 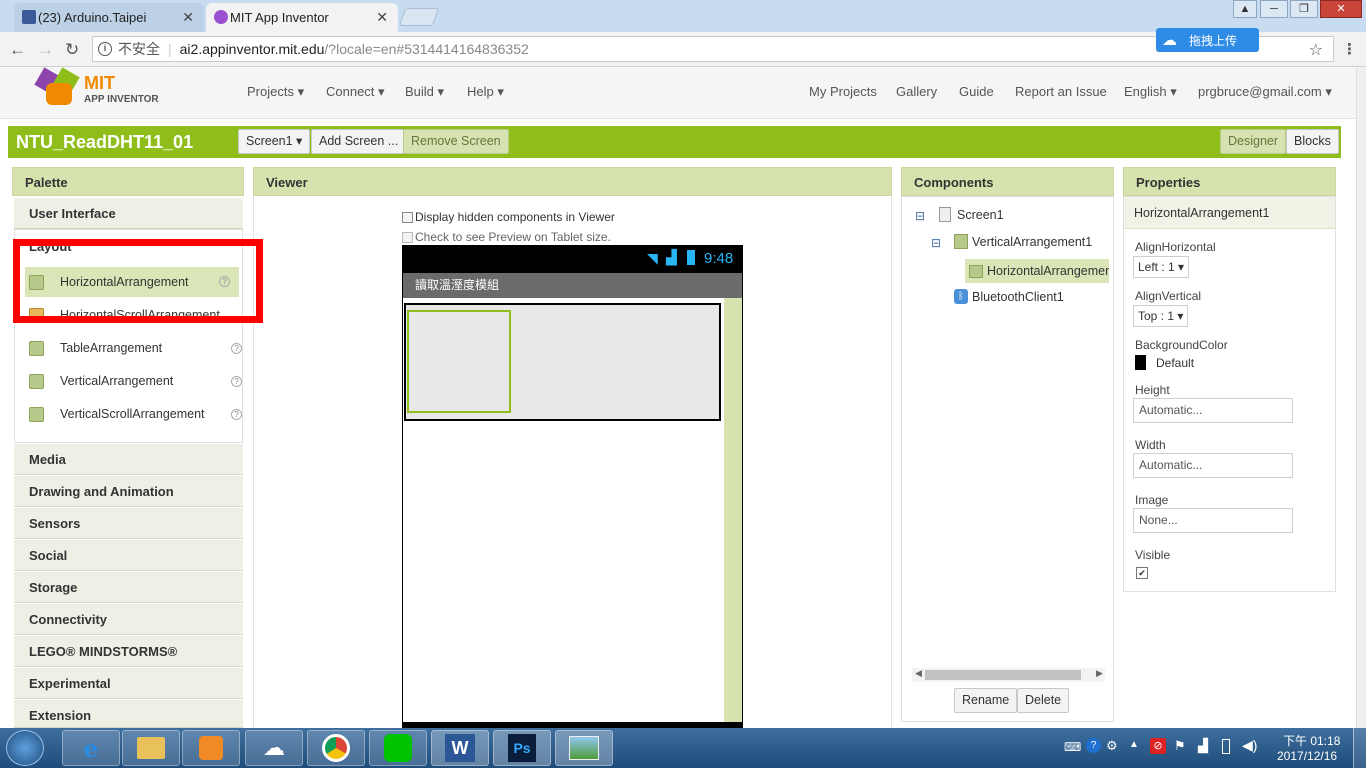 What do you see at coordinates (424, 92) in the screenshot?
I see `menu-build: Build ▾` at bounding box center [424, 92].